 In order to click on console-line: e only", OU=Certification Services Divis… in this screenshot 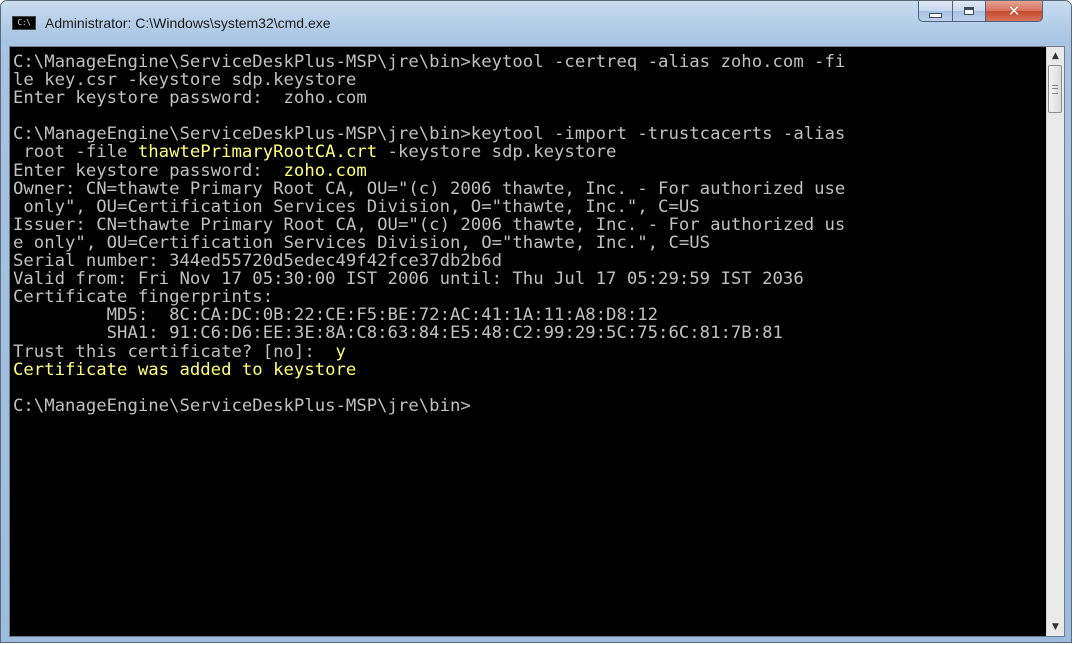, I will do `click(529, 243)`.